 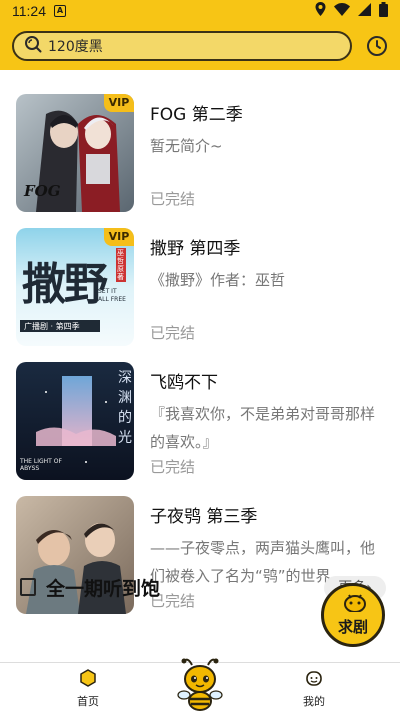 I want to click on cover-subtitle: SET IT ALL FREE, so click(x=112, y=295).